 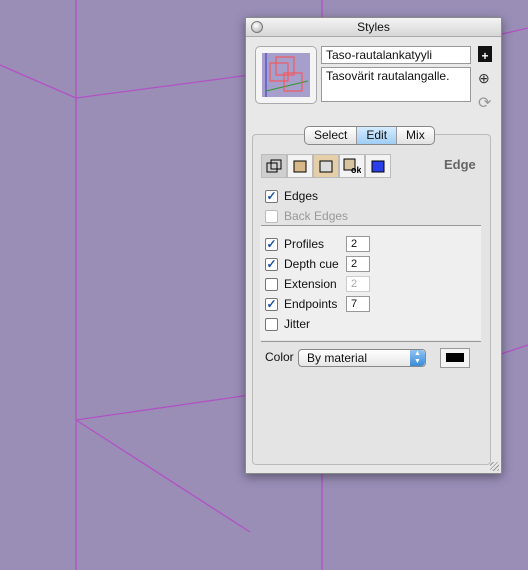 I want to click on extension-option: Extension, so click(x=301, y=284).